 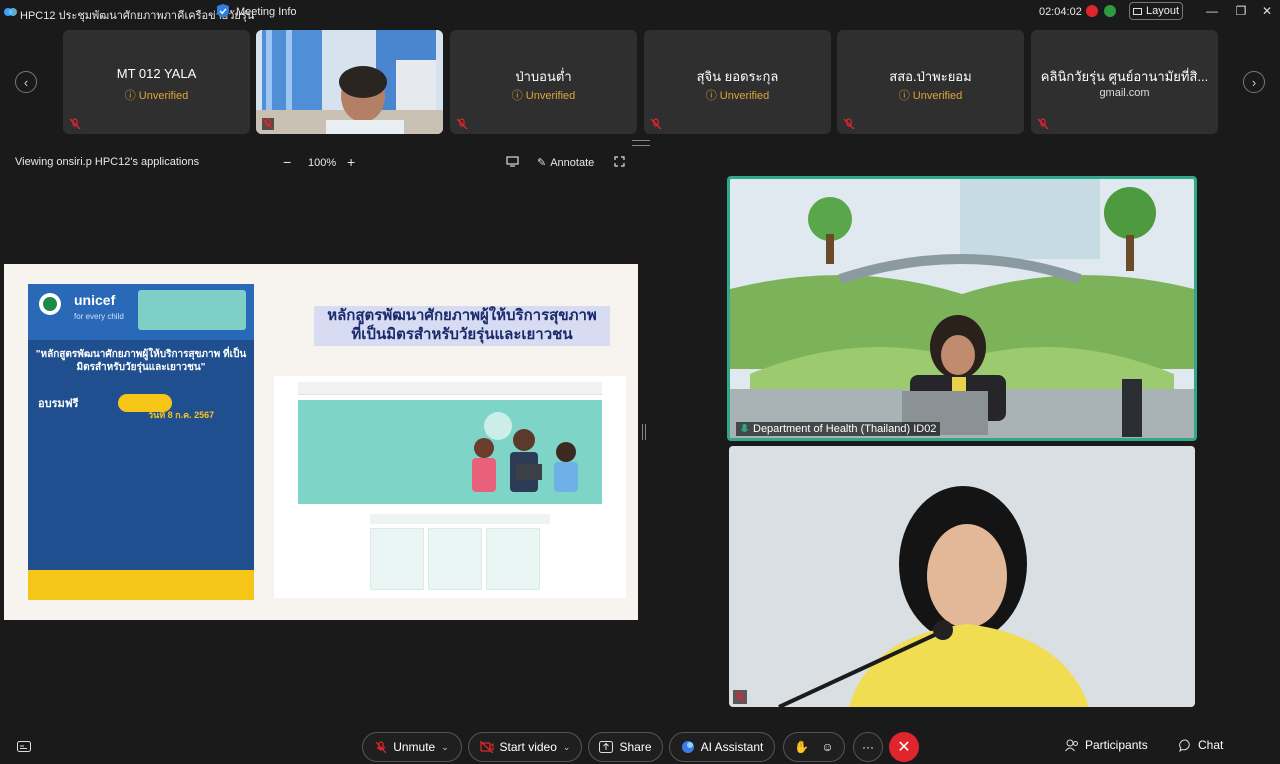 I want to click on annotate-button: ✎ Annotate, so click(x=566, y=163).